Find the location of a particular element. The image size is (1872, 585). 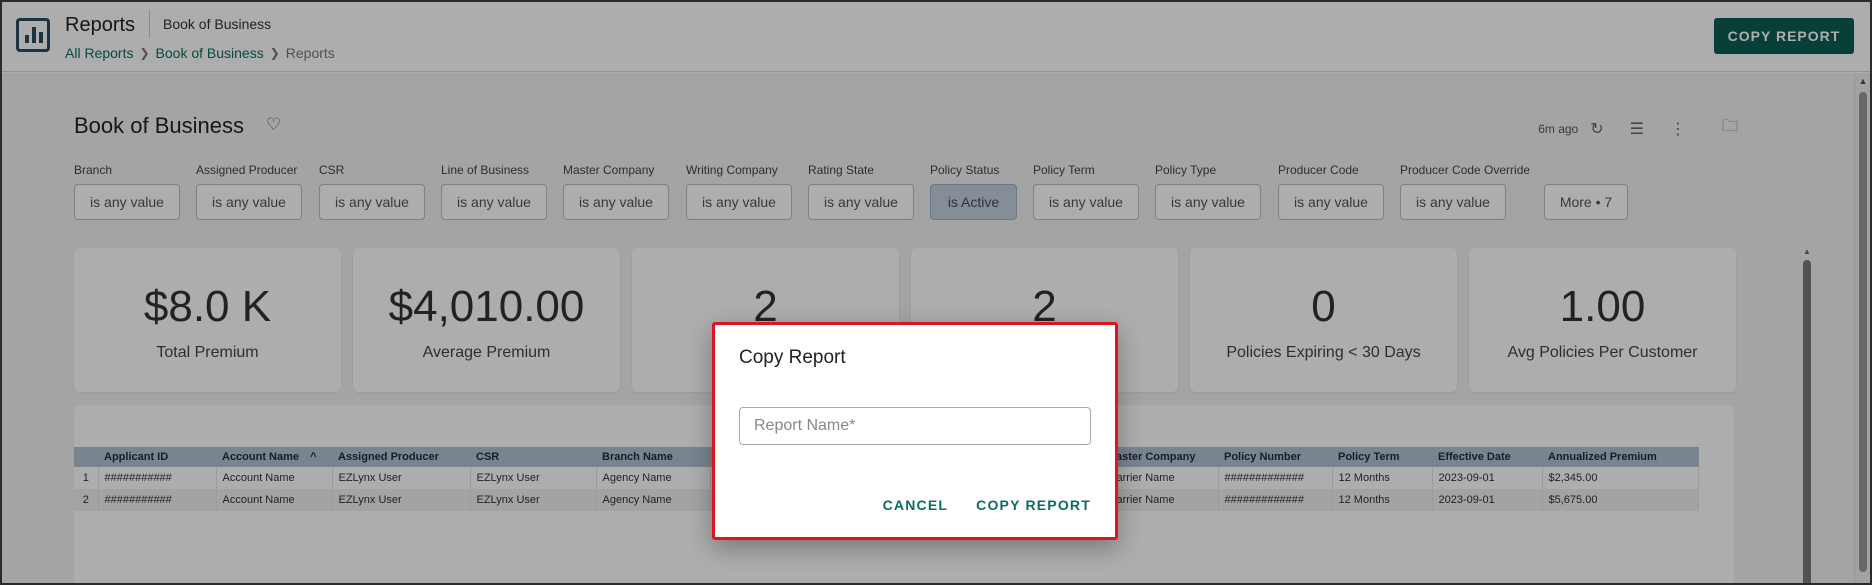

dialog-actions: CANCEL COPY REPORT is located at coordinates (987, 505).